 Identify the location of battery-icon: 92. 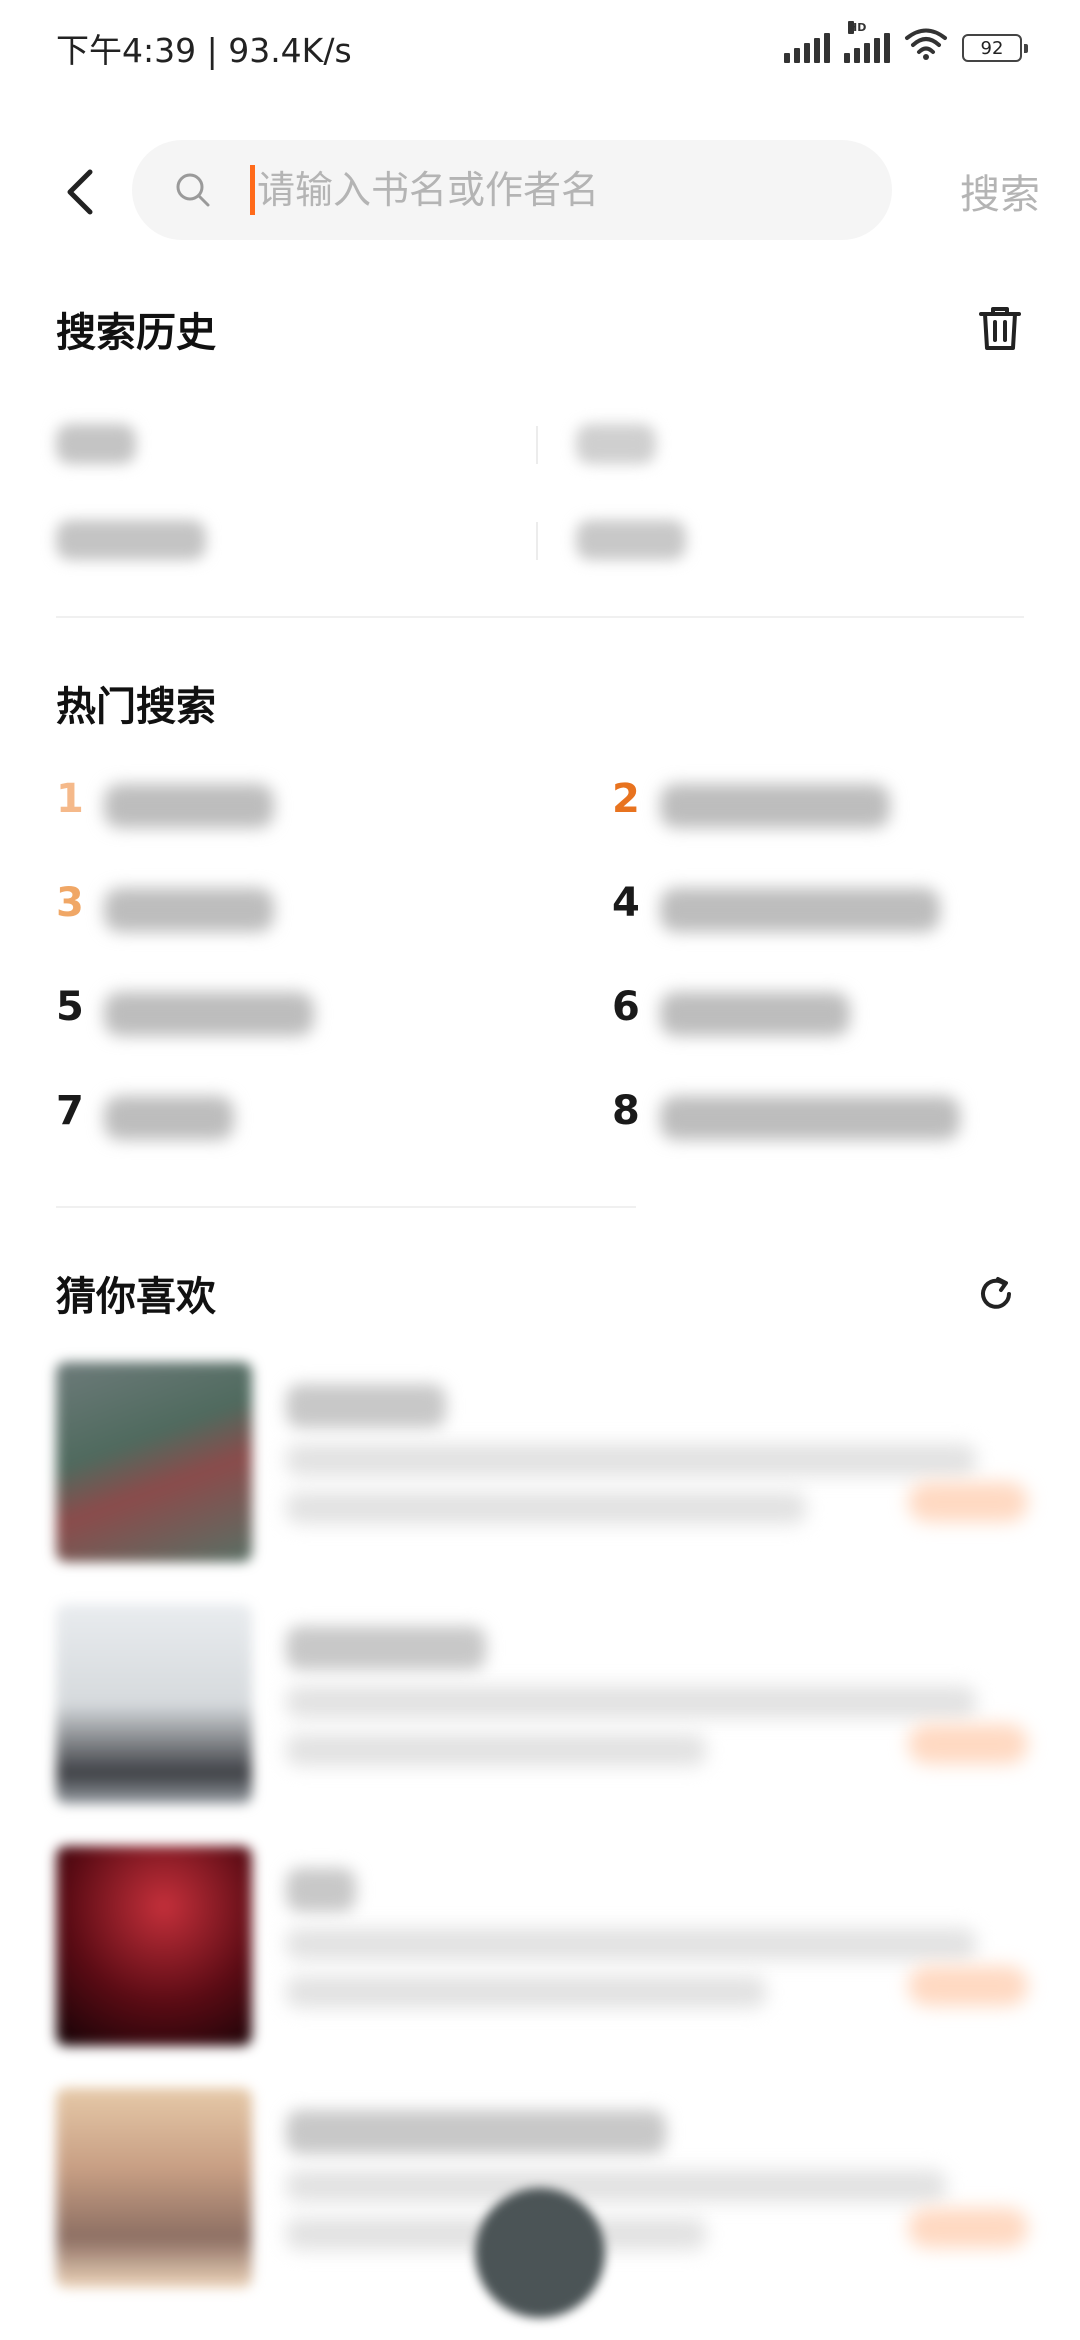
(995, 48).